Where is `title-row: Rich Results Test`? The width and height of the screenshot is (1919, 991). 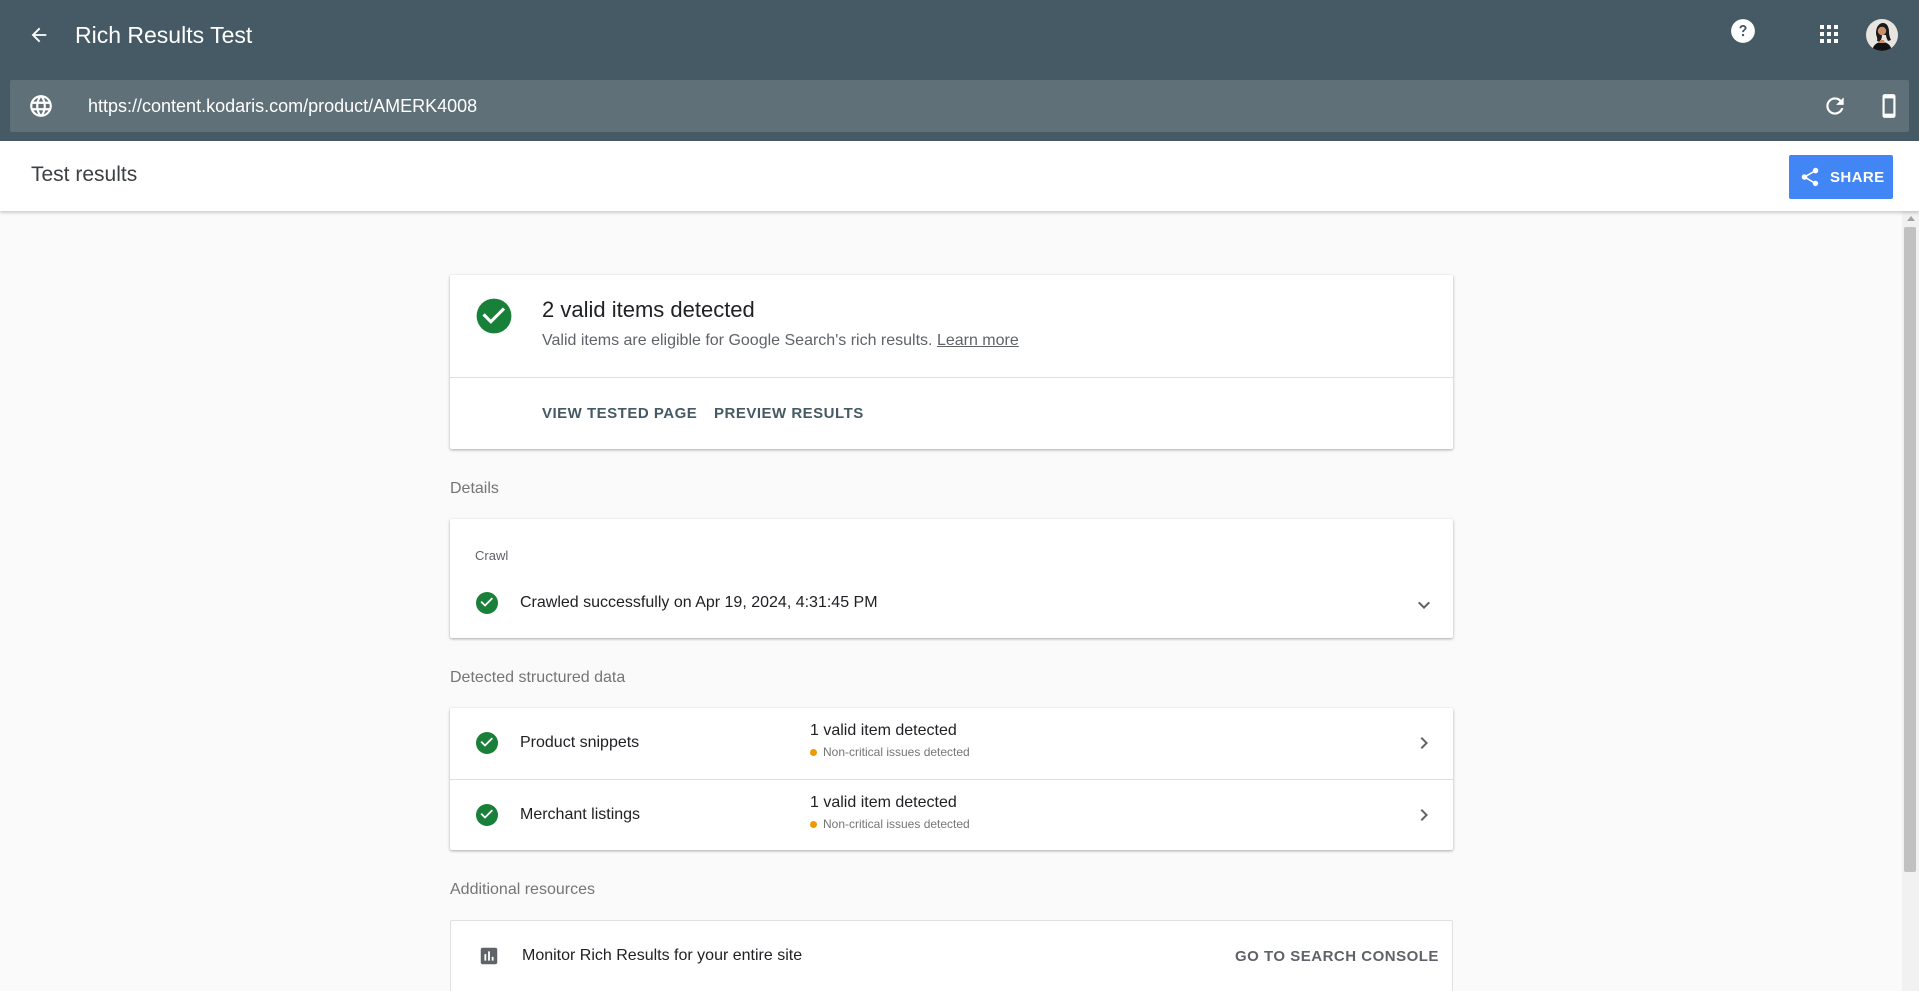 title-row: Rich Results Test is located at coordinates (959, 35).